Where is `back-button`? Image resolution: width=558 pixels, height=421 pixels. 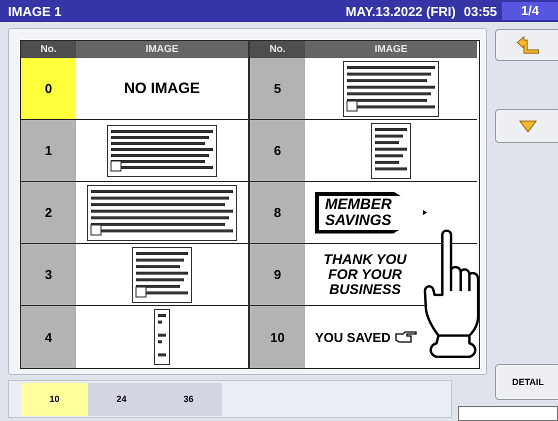
back-button is located at coordinates (526, 45).